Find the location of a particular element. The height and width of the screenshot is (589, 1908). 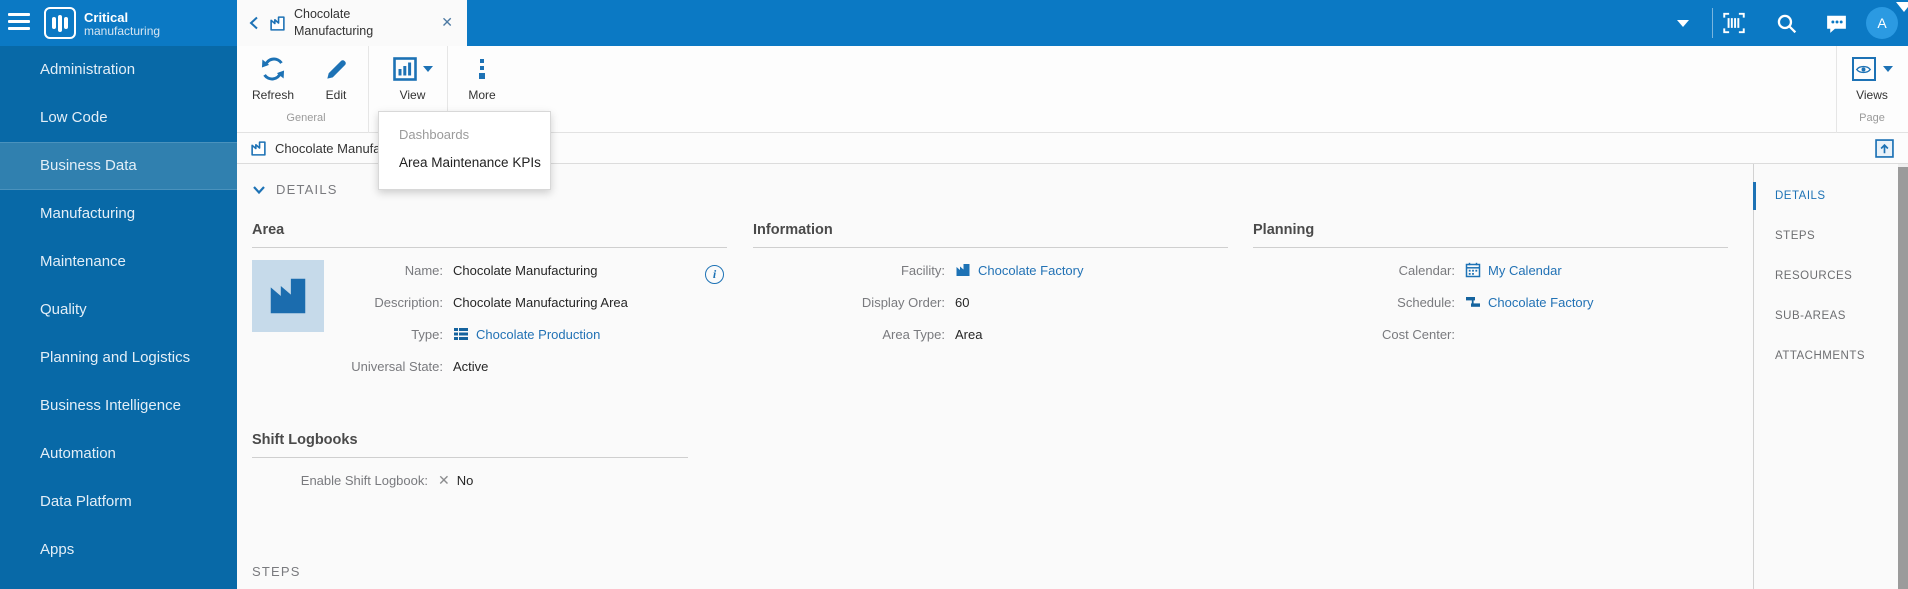

edit-button: Edit is located at coordinates (336, 85).